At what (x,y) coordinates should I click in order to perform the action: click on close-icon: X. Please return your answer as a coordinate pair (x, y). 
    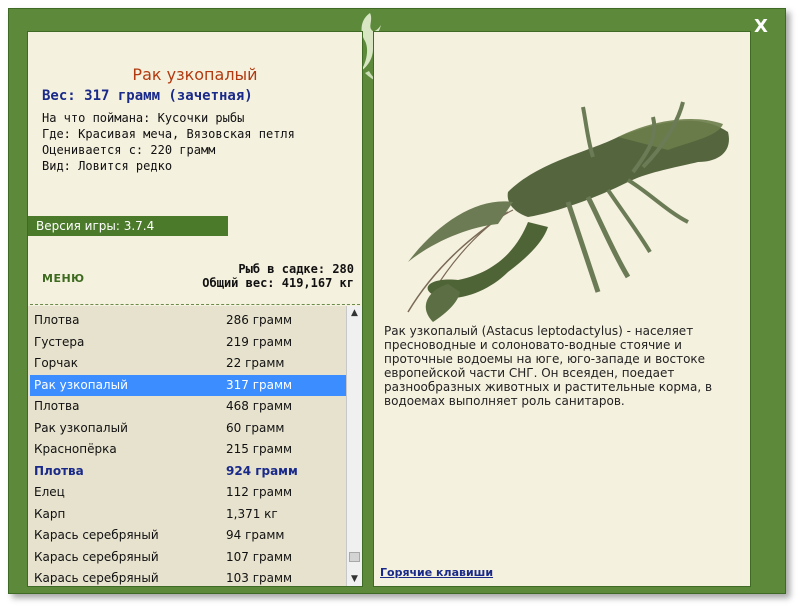
    Looking at the image, I should click on (761, 27).